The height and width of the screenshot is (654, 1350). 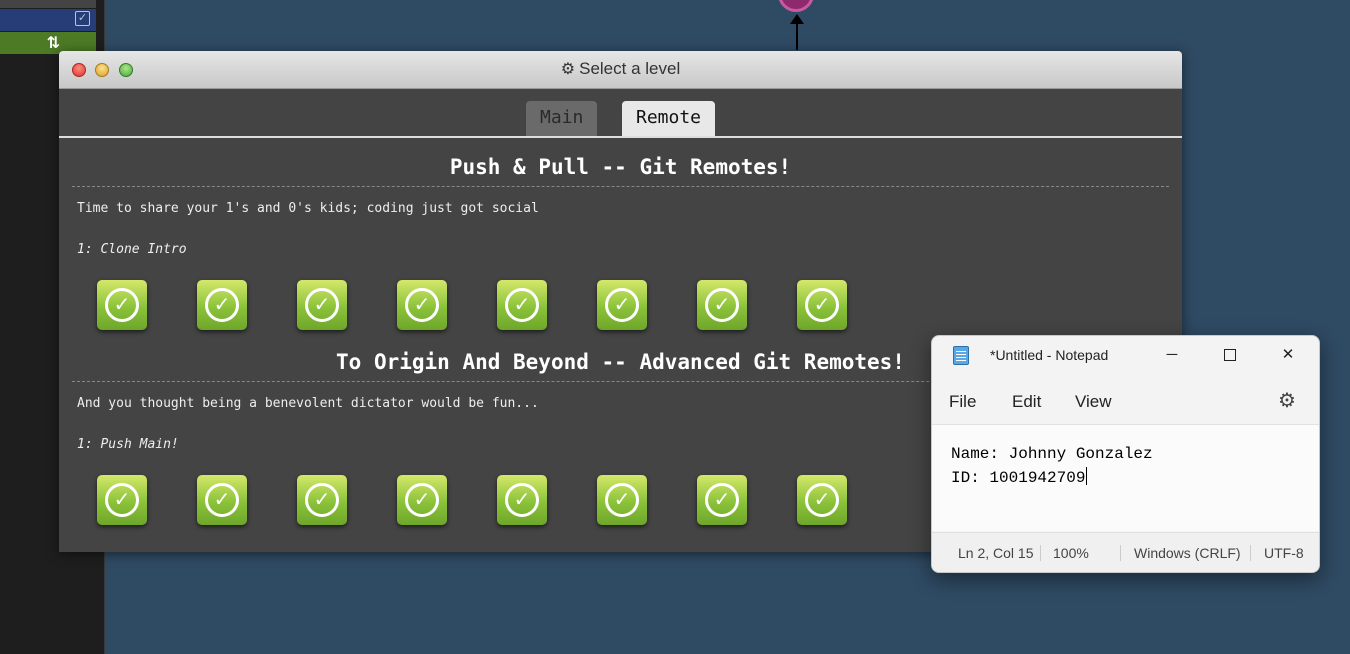 What do you see at coordinates (82, 18) in the screenshot?
I see `checkbox-icon: ✓` at bounding box center [82, 18].